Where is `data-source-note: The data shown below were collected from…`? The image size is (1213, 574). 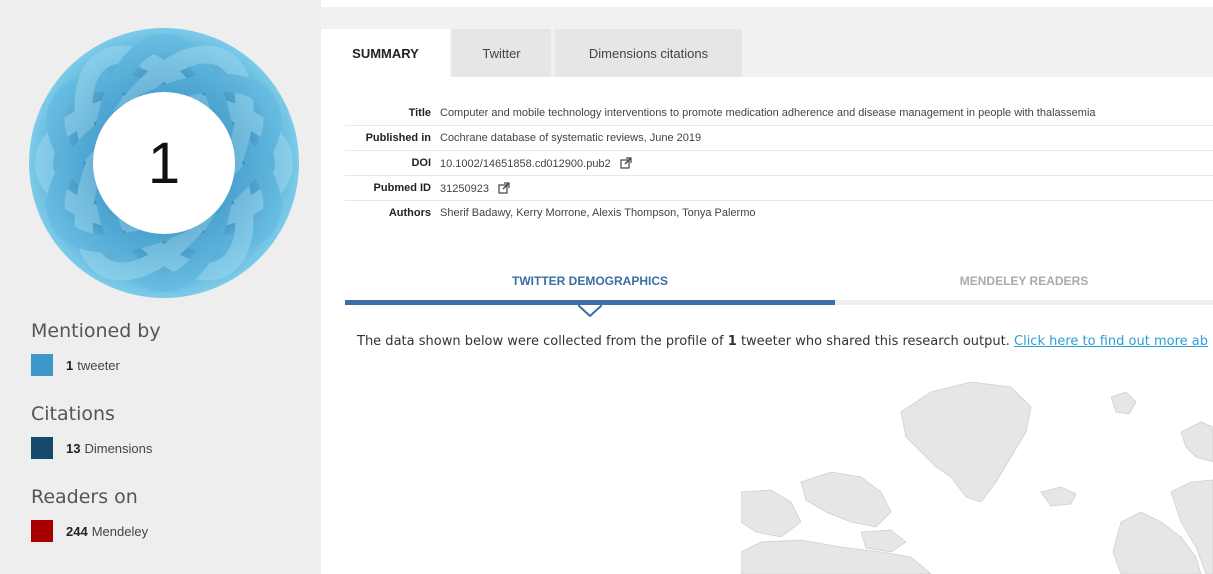 data-source-note: The data shown below were collected from… is located at coordinates (782, 341).